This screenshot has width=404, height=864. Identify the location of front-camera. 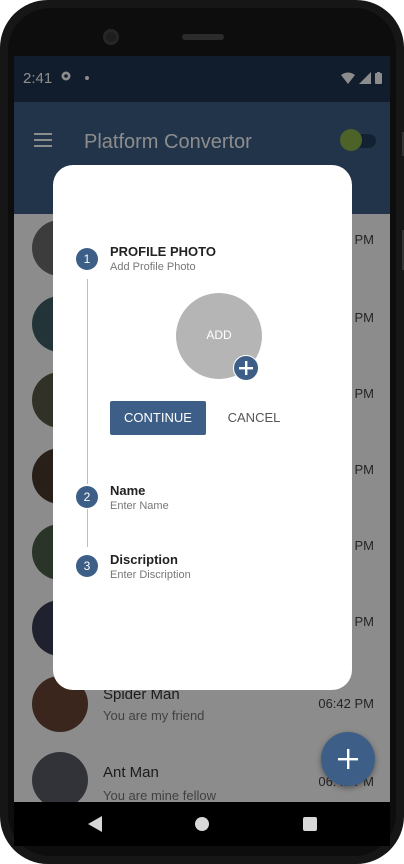
(111, 37).